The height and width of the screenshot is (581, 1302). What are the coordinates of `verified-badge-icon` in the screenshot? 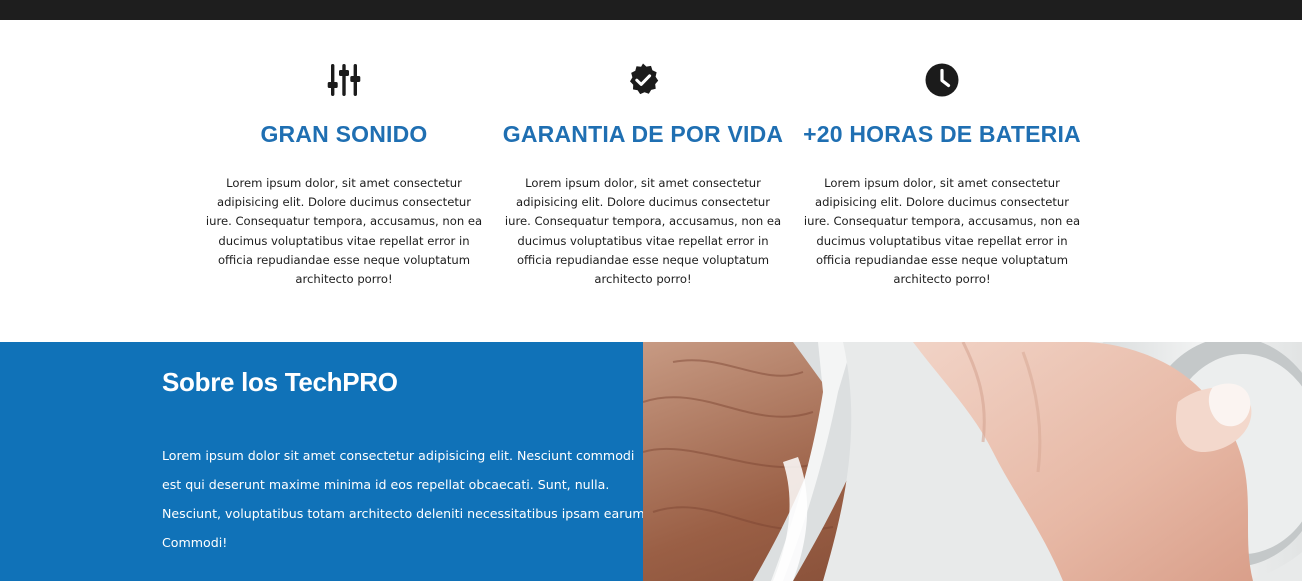 It's located at (643, 80).